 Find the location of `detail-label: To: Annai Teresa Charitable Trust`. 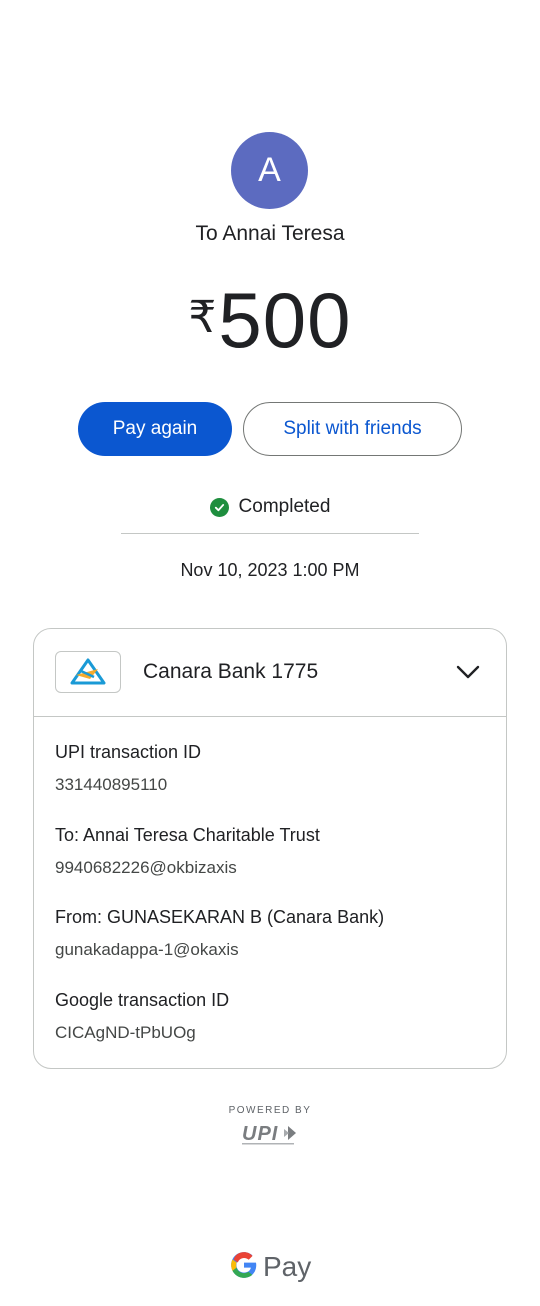

detail-label: To: Annai Teresa Charitable Trust is located at coordinates (187, 835).